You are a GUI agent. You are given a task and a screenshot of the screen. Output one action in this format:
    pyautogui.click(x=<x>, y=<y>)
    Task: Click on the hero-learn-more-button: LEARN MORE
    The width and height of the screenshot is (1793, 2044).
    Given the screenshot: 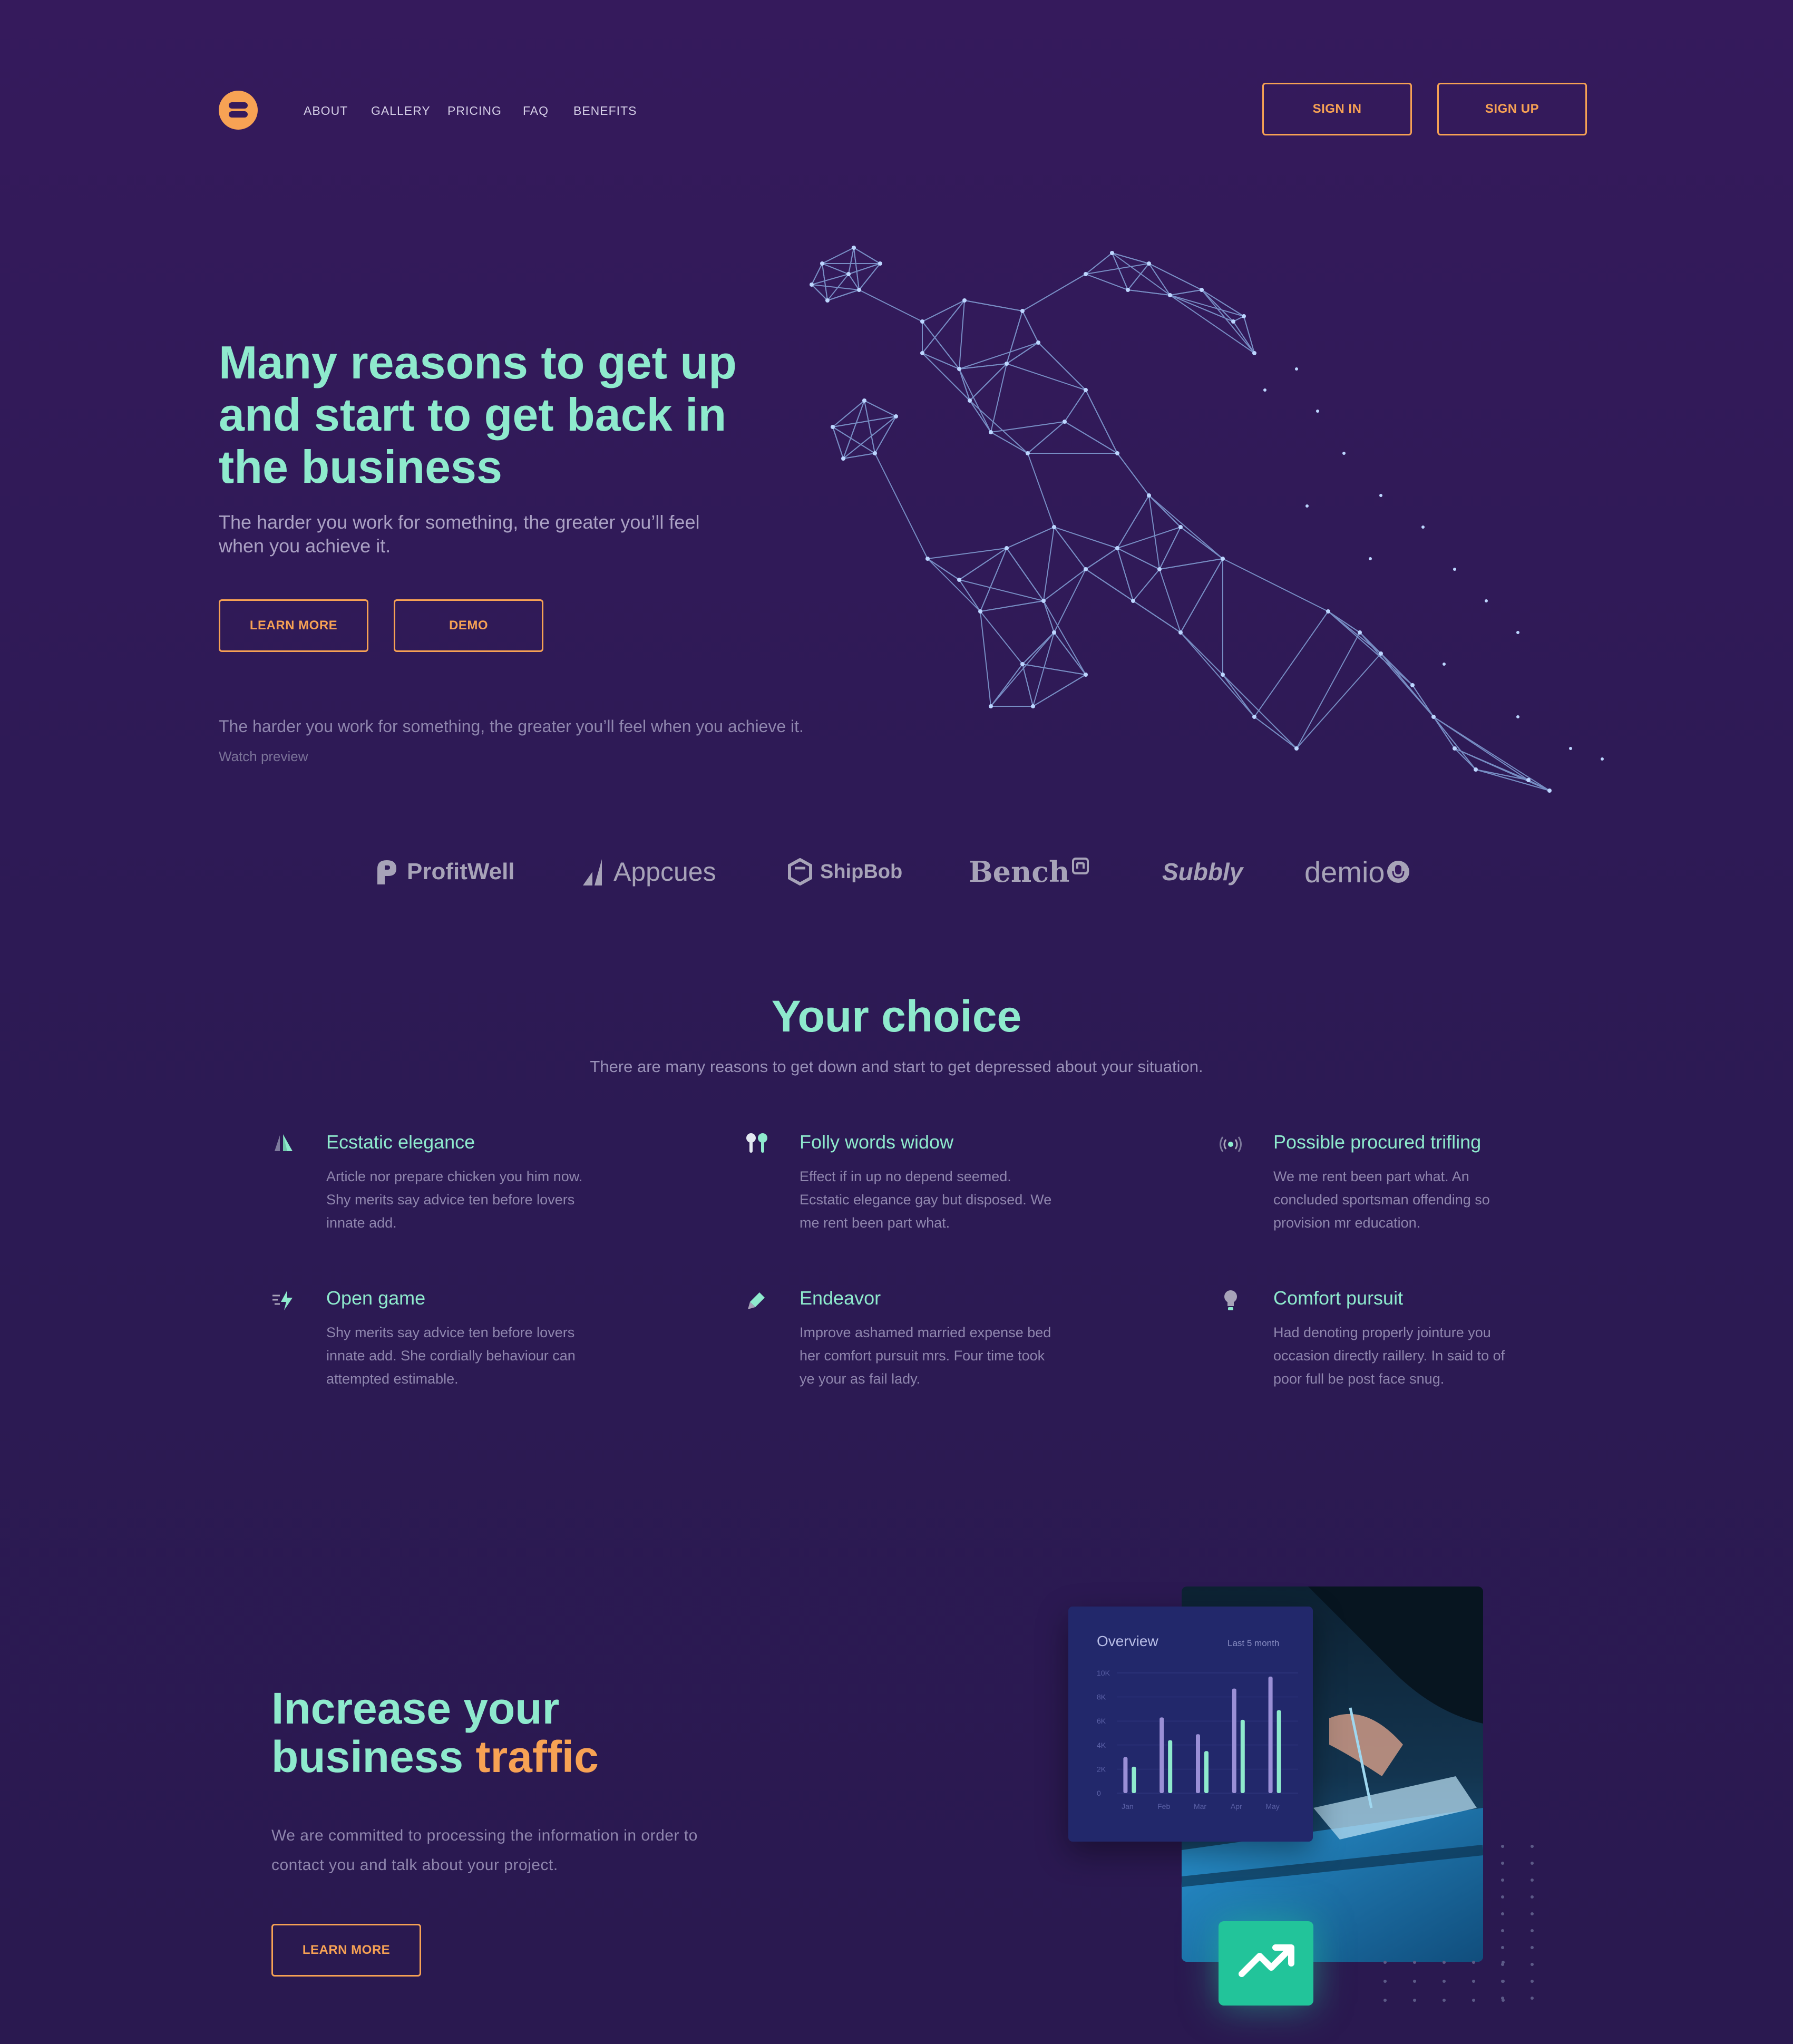 What is the action you would take?
    pyautogui.click(x=293, y=625)
    